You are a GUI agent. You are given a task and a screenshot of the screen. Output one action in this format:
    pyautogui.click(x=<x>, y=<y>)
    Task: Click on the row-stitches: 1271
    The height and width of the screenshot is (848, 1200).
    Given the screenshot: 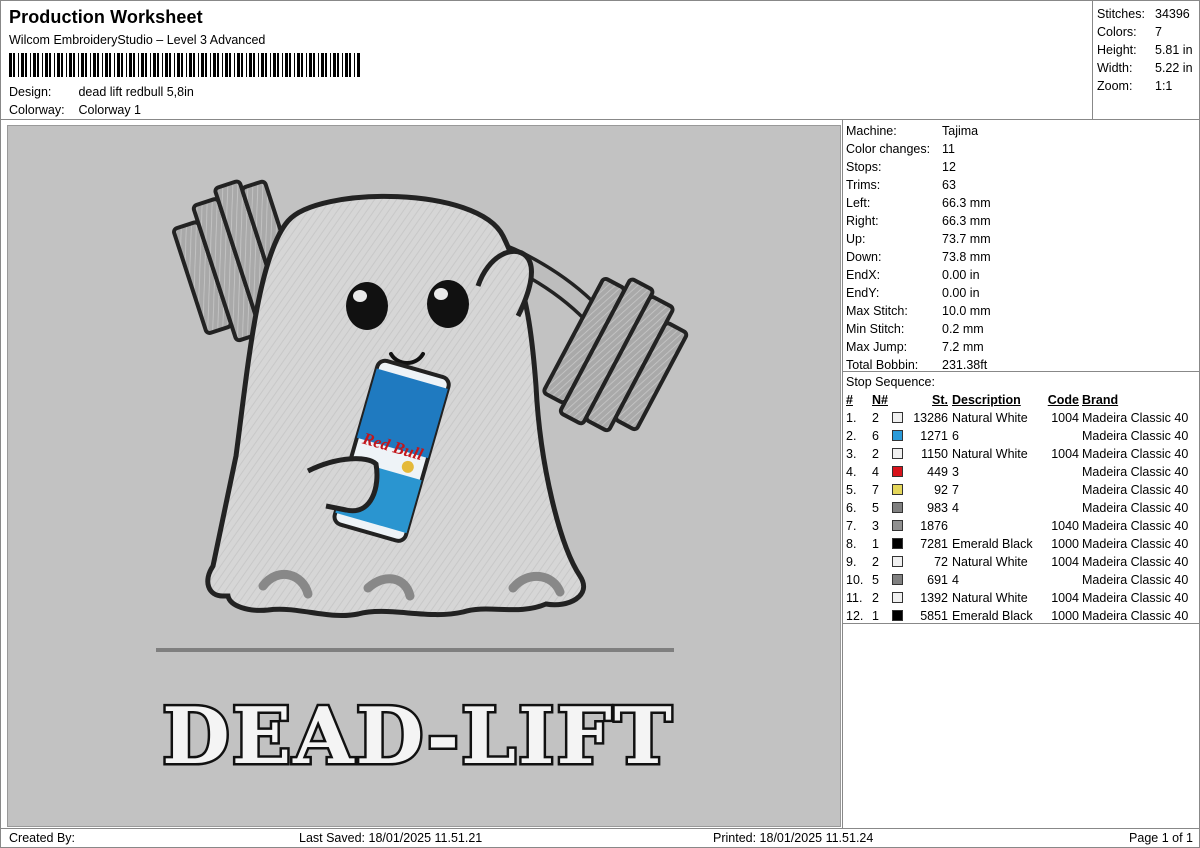 What is the action you would take?
    pyautogui.click(x=934, y=436)
    